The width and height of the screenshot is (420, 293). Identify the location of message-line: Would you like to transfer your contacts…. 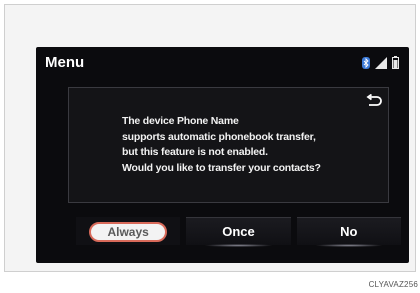
(221, 167).